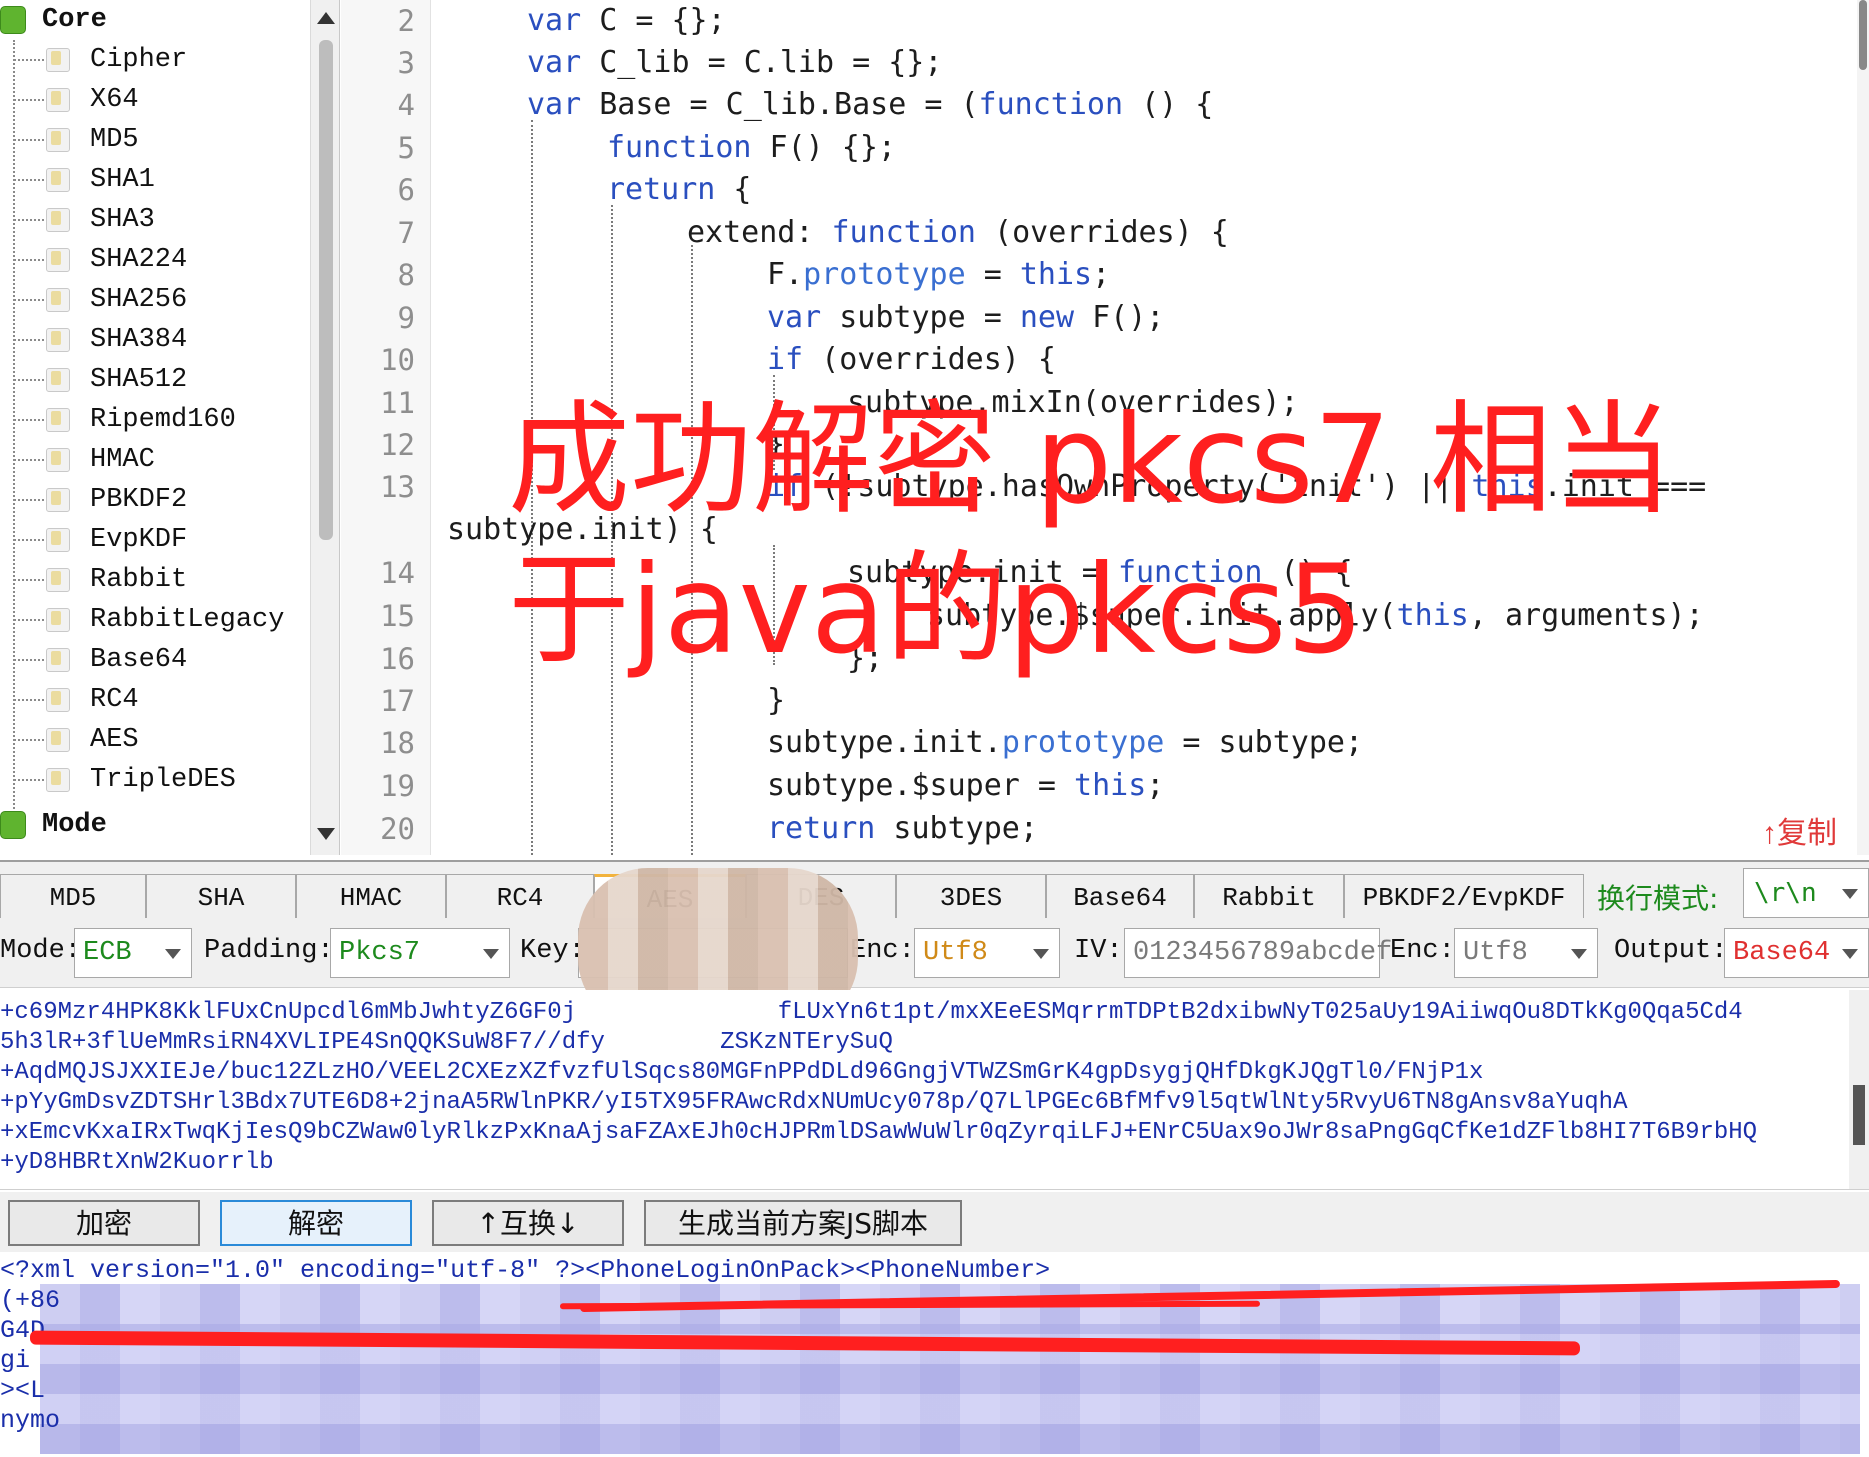  I want to click on ciphertext-scrollbar, so click(1859, 1089).